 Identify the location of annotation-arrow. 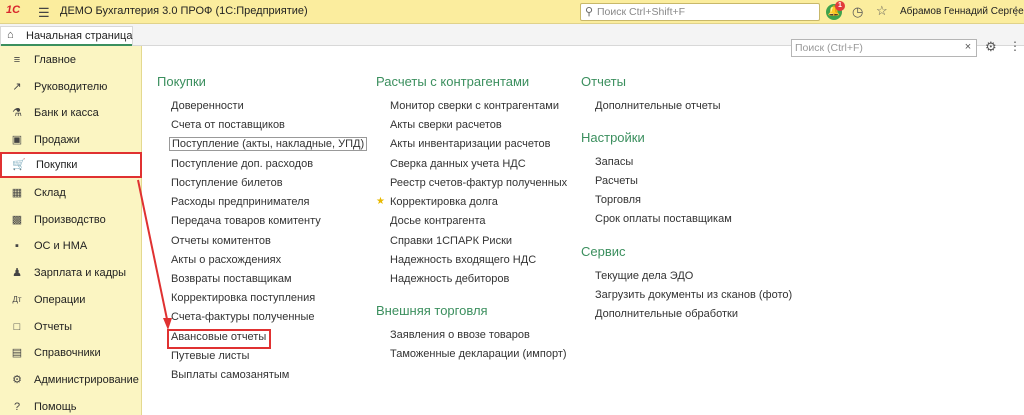
(154, 254).